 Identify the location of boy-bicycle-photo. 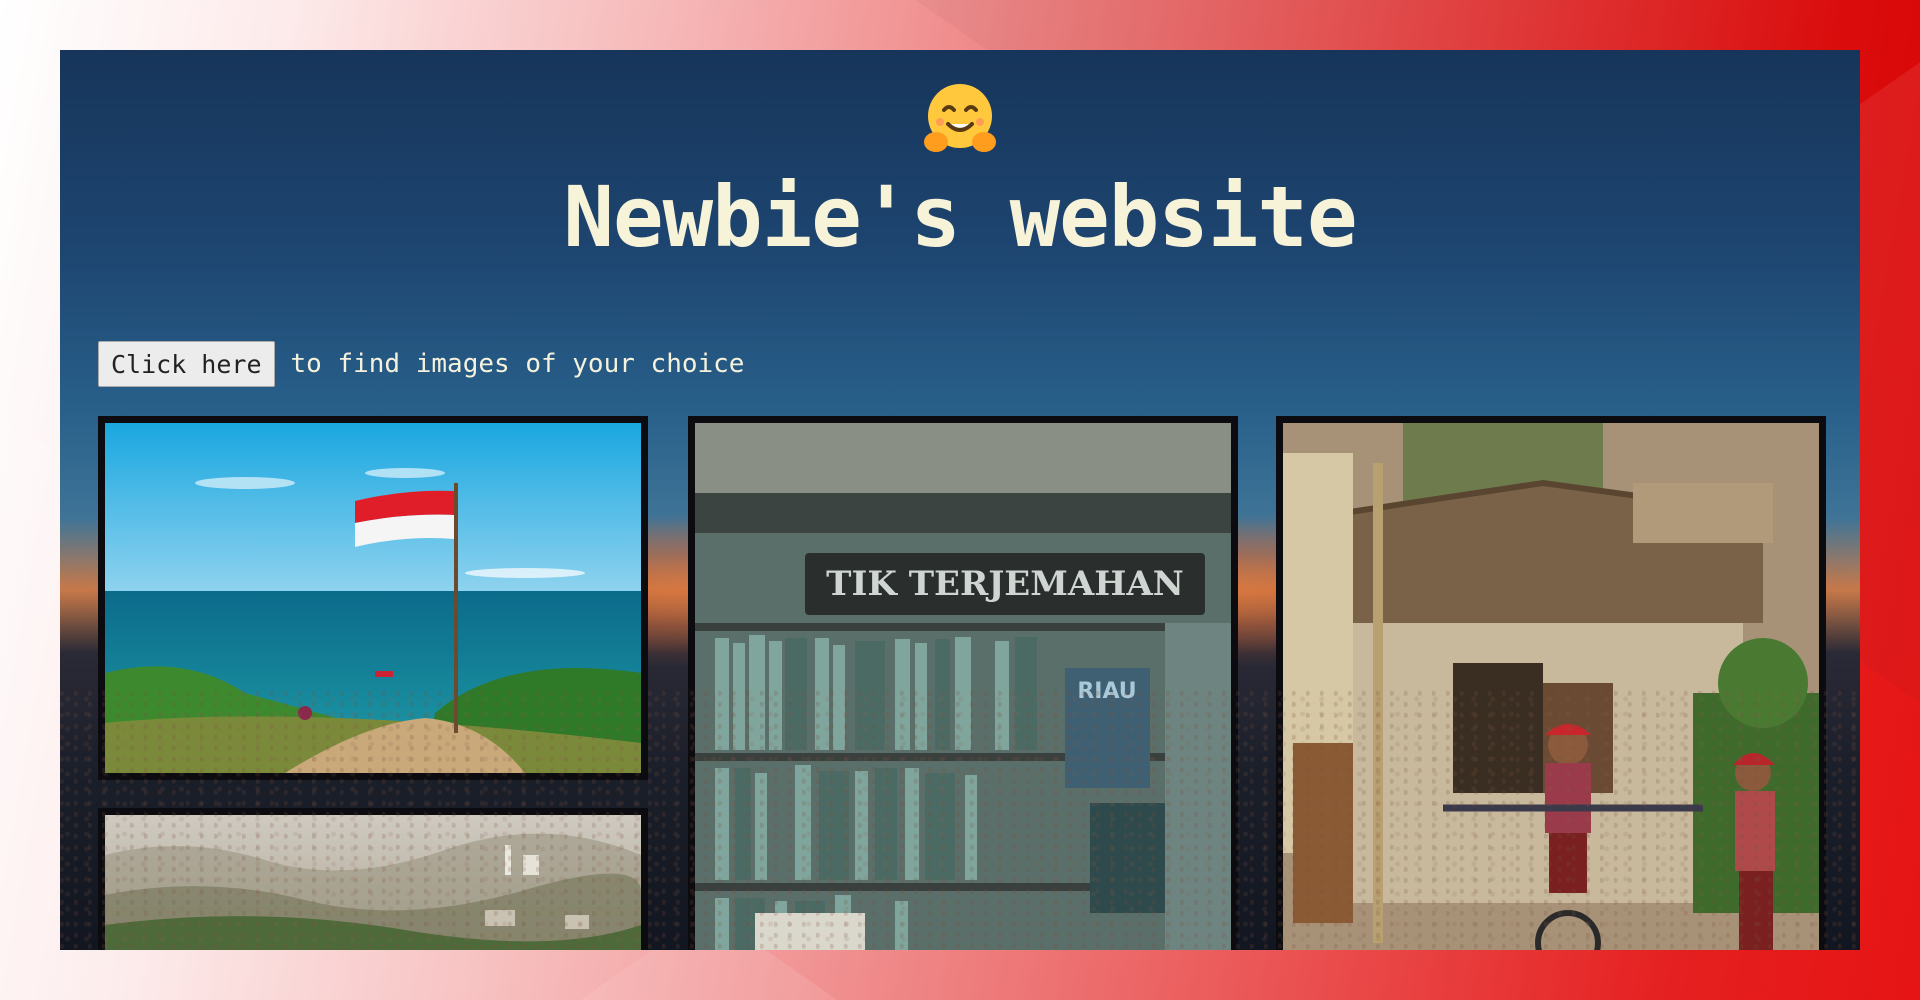
(1551, 686).